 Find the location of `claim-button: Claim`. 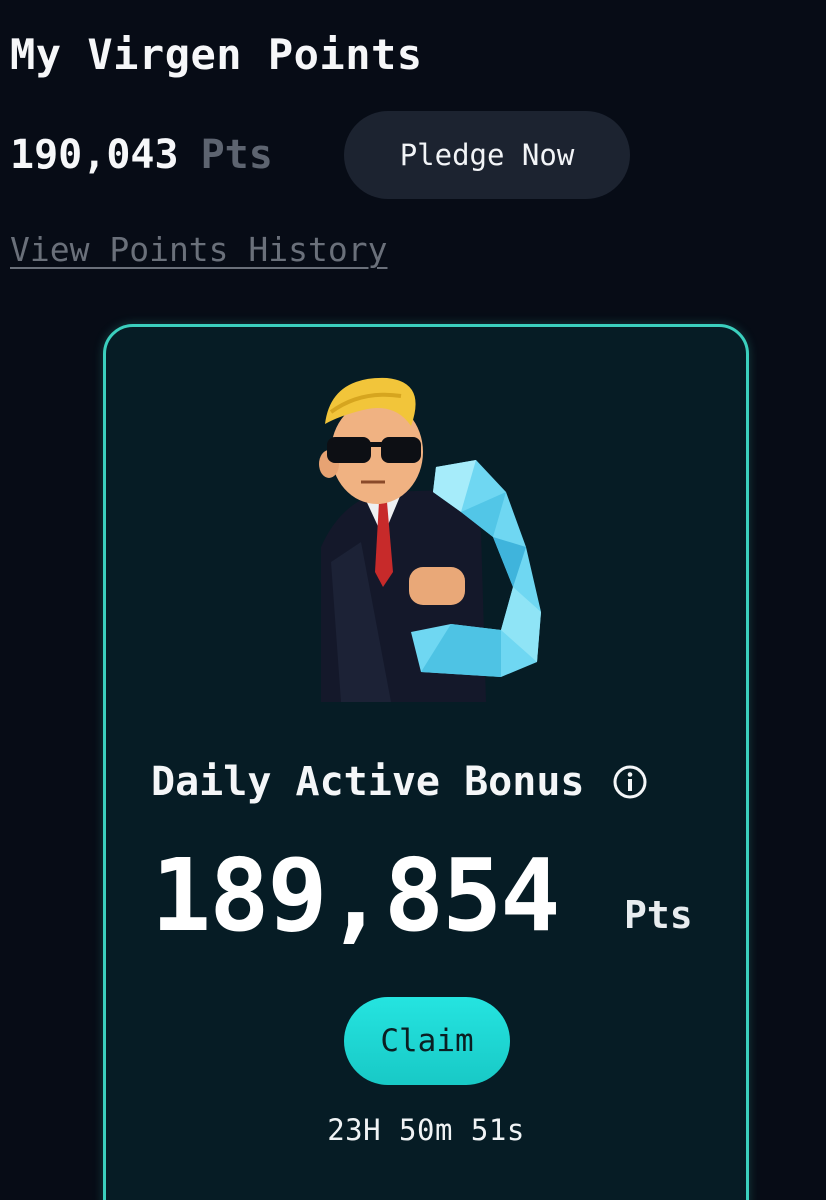

claim-button: Claim is located at coordinates (427, 1041).